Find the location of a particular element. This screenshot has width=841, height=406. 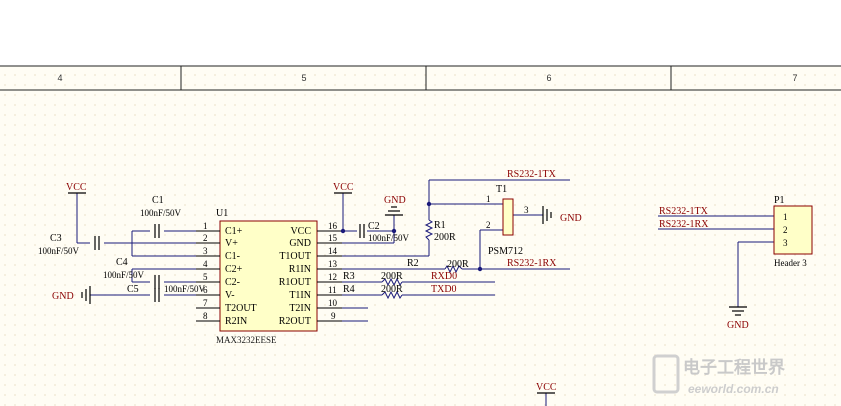

pin-name: T1IN is located at coordinates (300, 295).